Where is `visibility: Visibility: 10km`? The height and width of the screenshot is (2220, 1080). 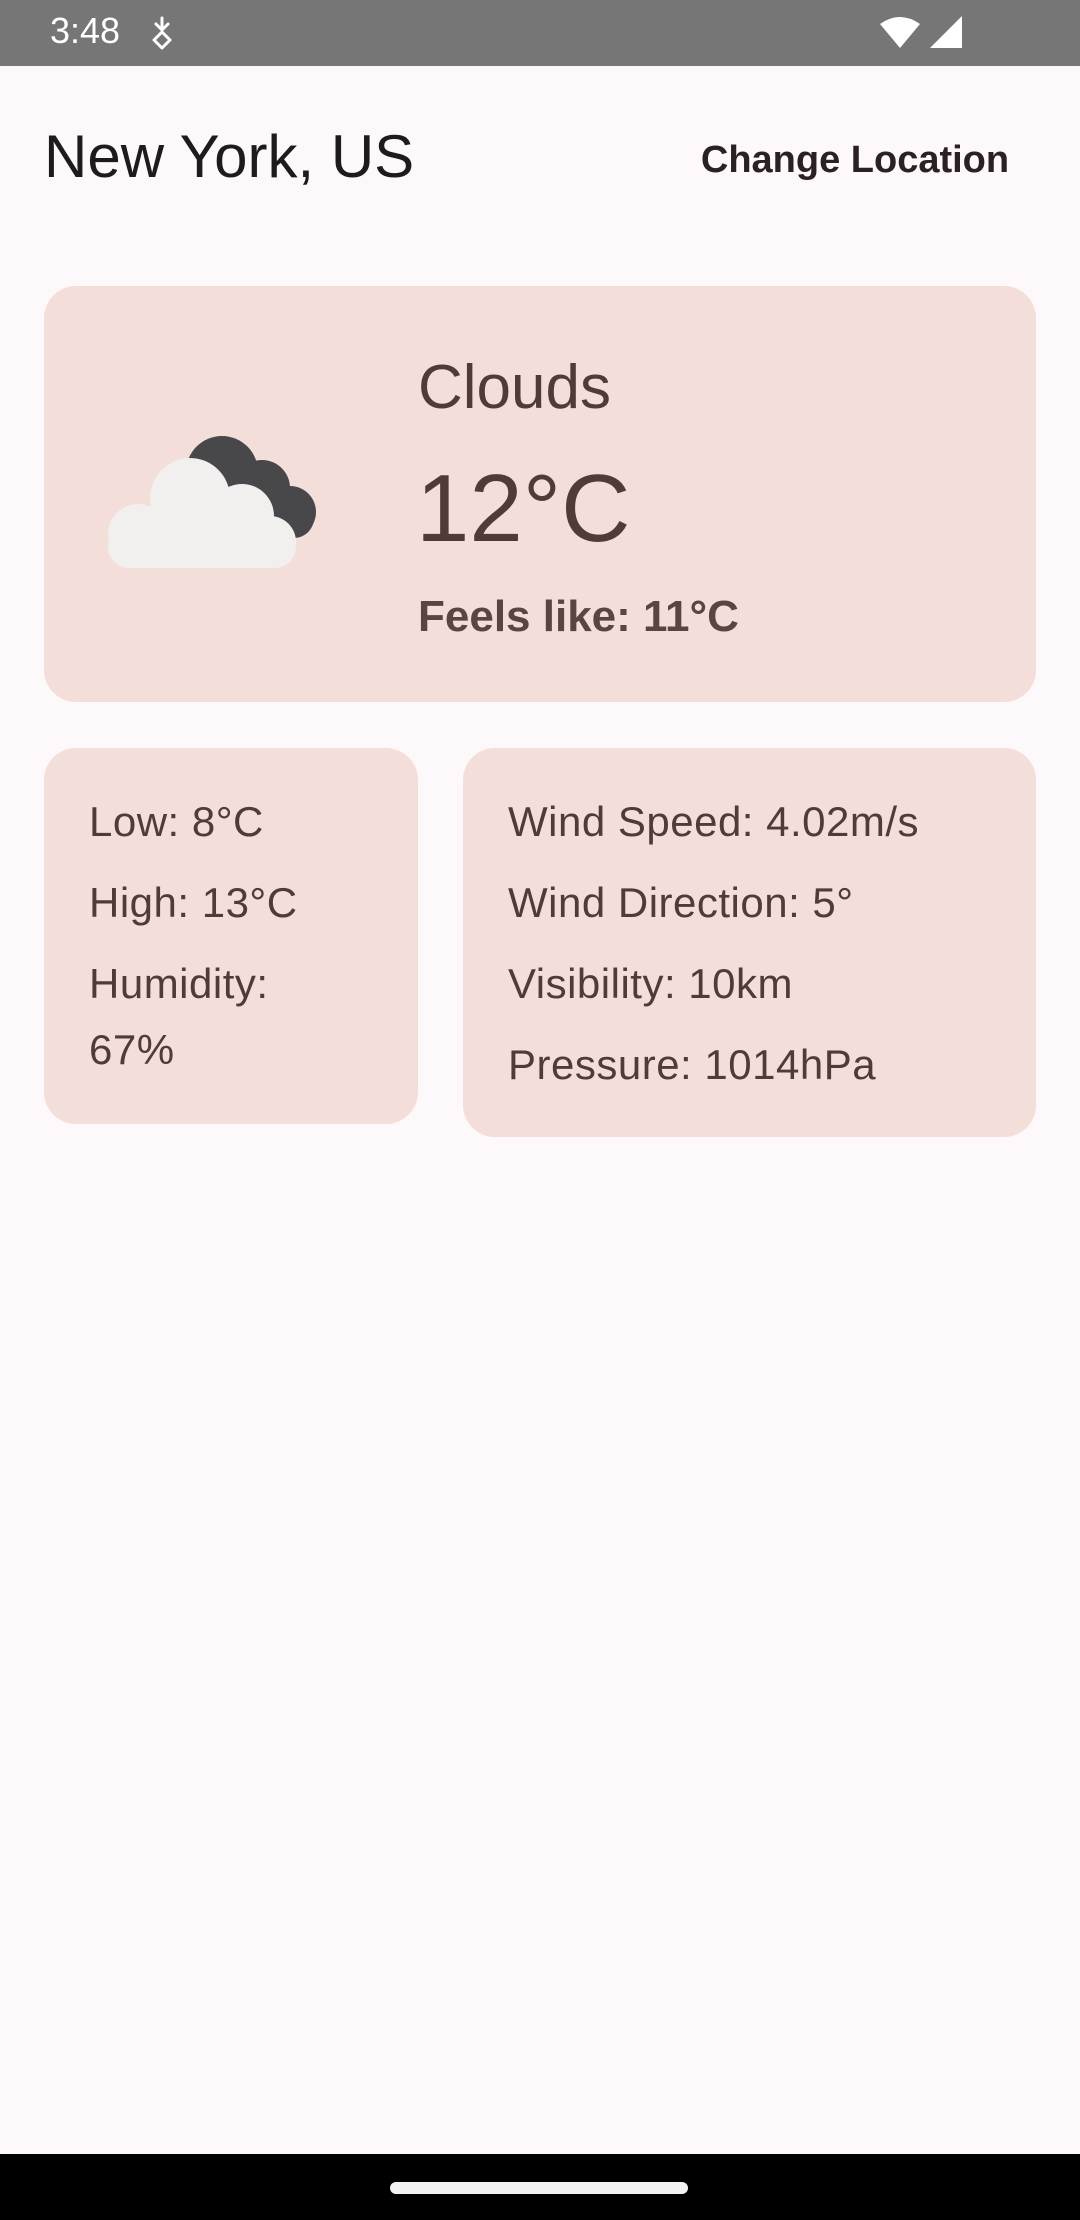 visibility: Visibility: 10km is located at coordinates (650, 983).